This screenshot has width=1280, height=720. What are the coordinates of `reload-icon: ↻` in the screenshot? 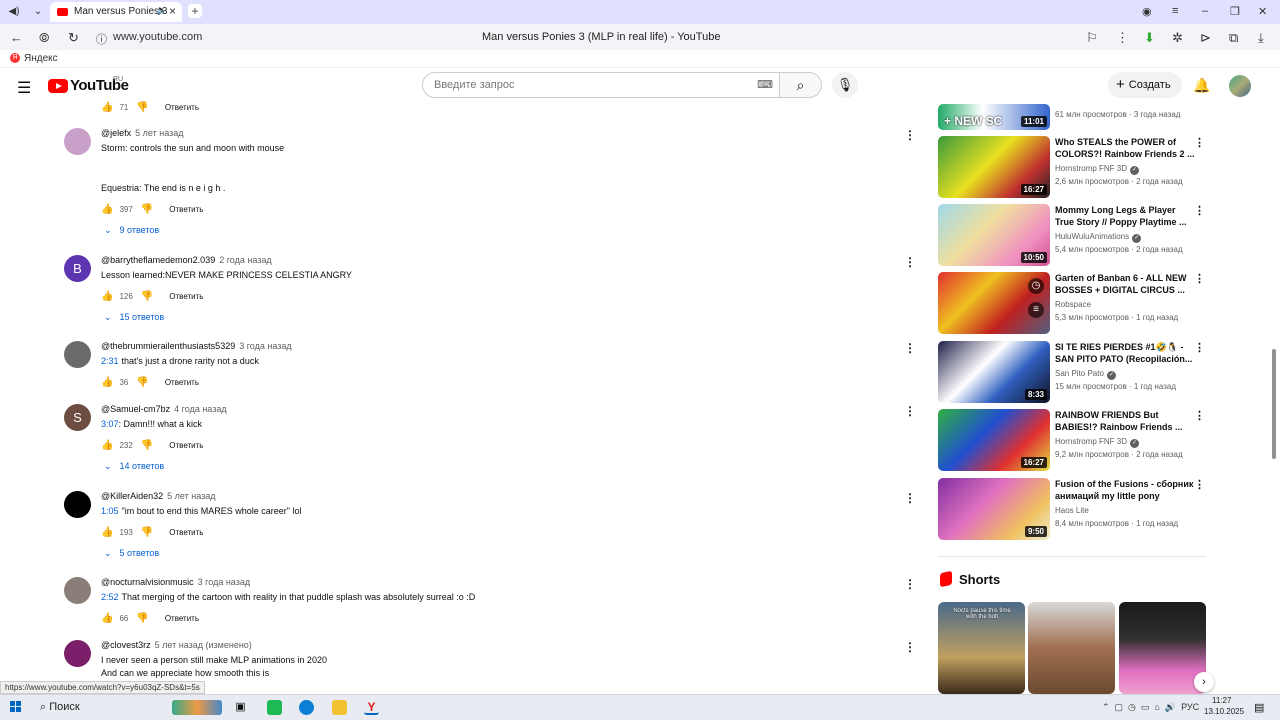 It's located at (73, 38).